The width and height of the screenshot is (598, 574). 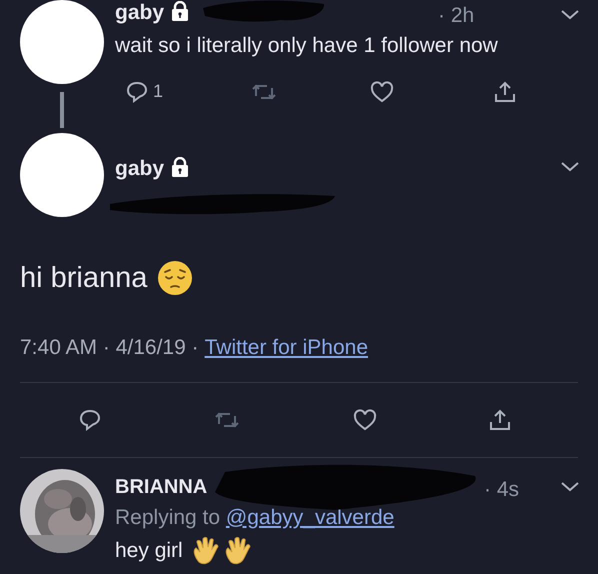 I want to click on tweet-text: wait so i literally only have 1 follower now, so click(x=307, y=46).